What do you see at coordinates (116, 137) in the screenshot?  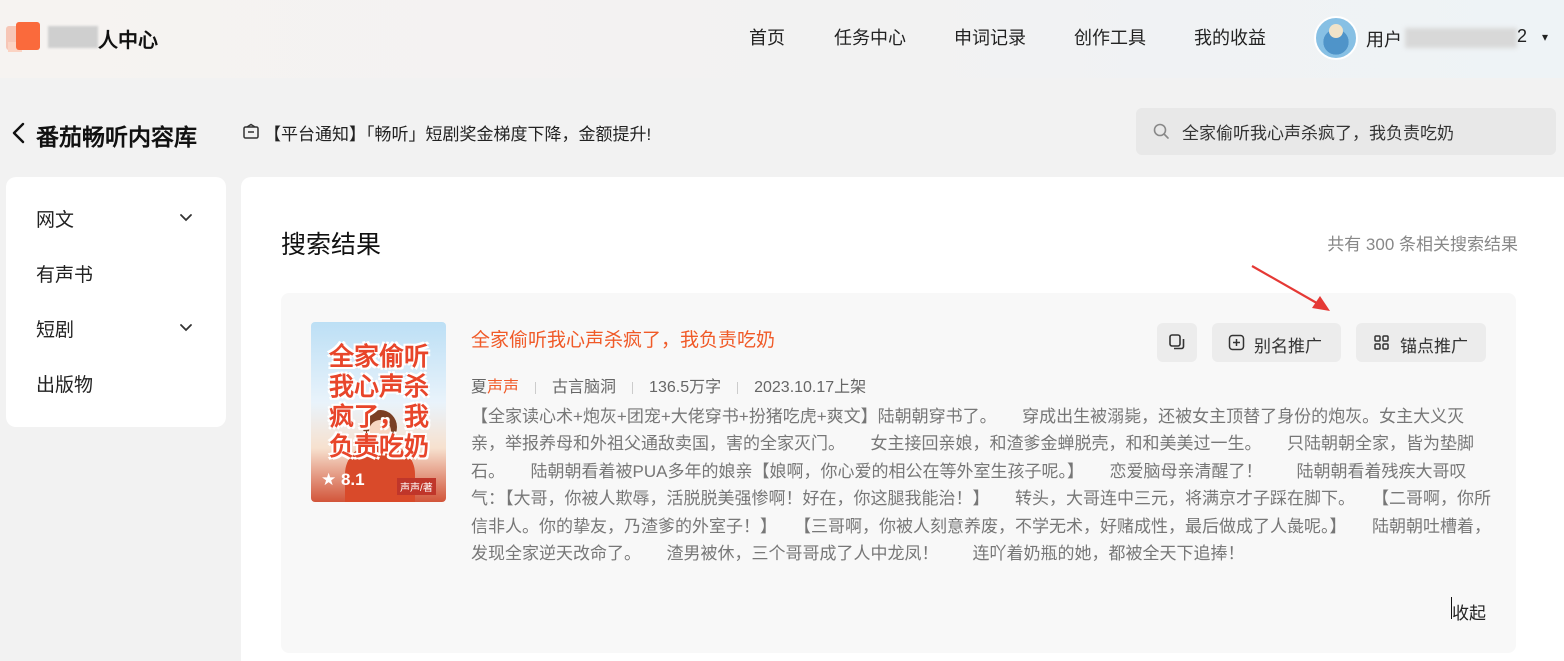 I see `page-title: 番茄畅听内容库` at bounding box center [116, 137].